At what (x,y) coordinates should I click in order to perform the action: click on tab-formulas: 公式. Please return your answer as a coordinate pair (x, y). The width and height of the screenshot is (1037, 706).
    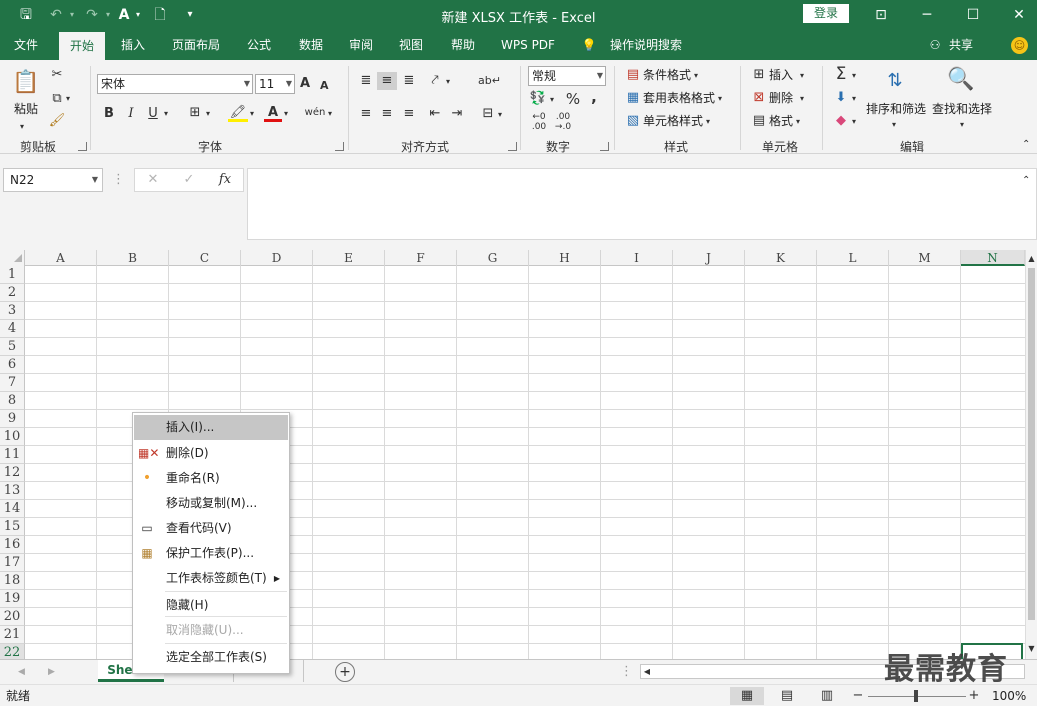
    Looking at the image, I should click on (259, 45).